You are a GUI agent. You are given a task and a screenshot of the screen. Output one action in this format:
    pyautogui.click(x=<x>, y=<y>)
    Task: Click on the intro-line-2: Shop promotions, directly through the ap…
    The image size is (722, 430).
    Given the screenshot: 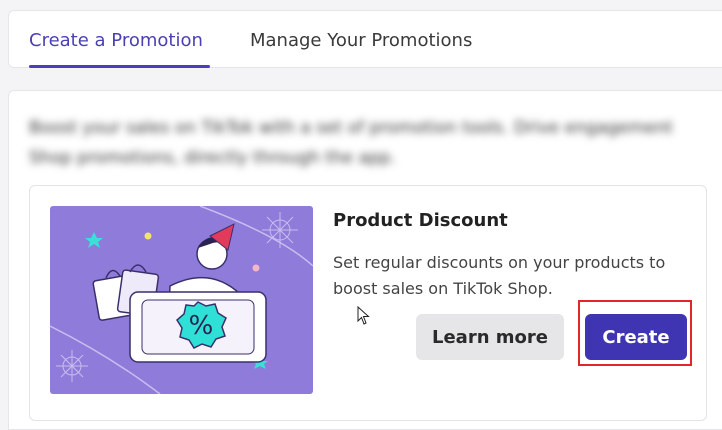 What is the action you would take?
    pyautogui.click(x=212, y=158)
    